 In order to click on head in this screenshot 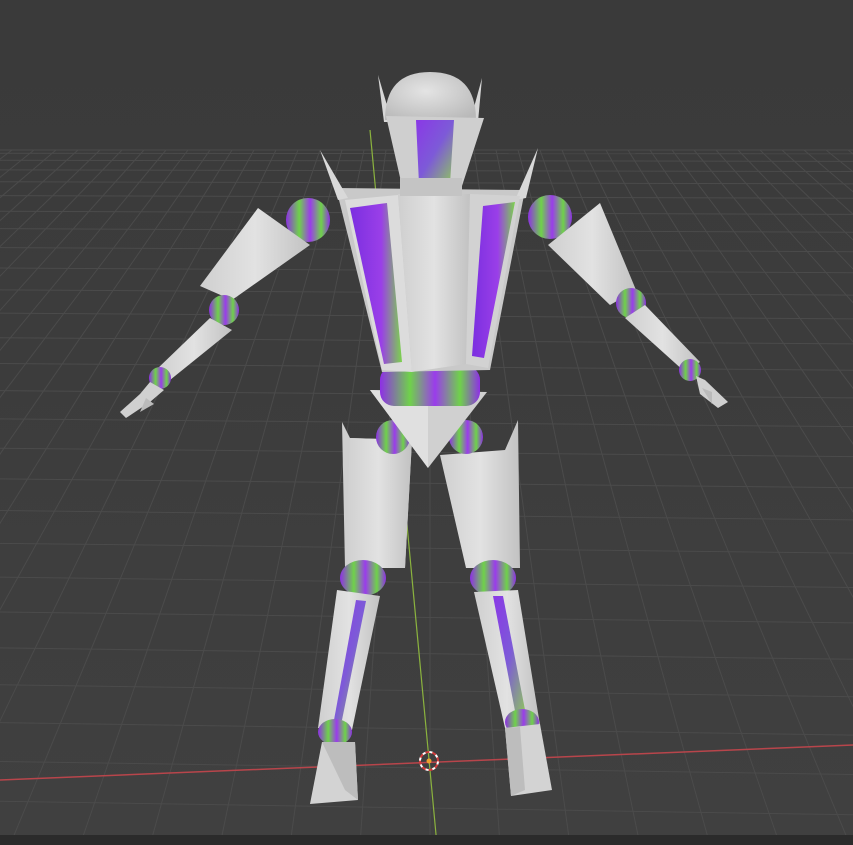, I will do `click(431, 134)`.